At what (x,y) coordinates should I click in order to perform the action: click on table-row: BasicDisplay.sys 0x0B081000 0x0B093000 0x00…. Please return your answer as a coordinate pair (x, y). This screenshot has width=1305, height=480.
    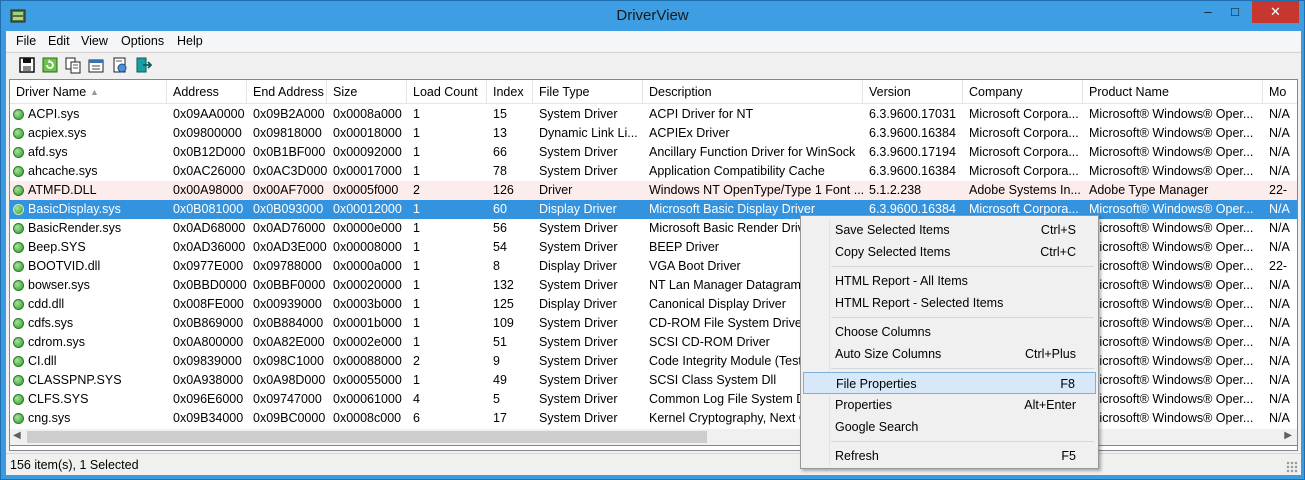
    Looking at the image, I should click on (653, 209).